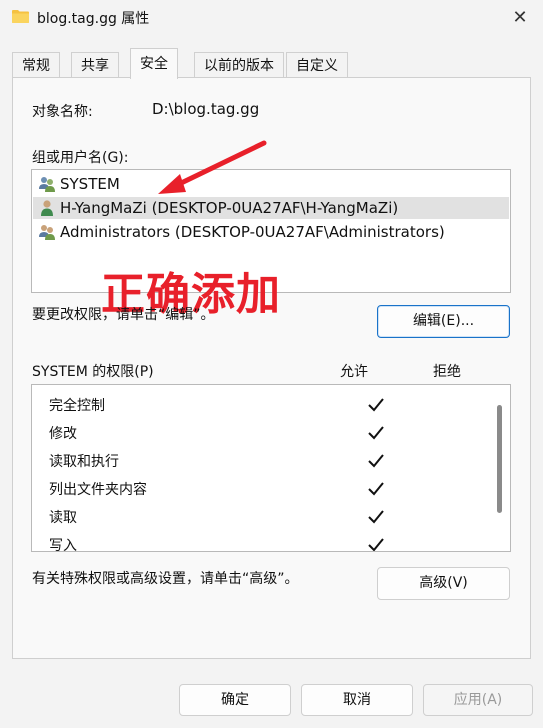 This screenshot has height=728, width=543. What do you see at coordinates (95, 65) in the screenshot?
I see `tab-sharing: 共享` at bounding box center [95, 65].